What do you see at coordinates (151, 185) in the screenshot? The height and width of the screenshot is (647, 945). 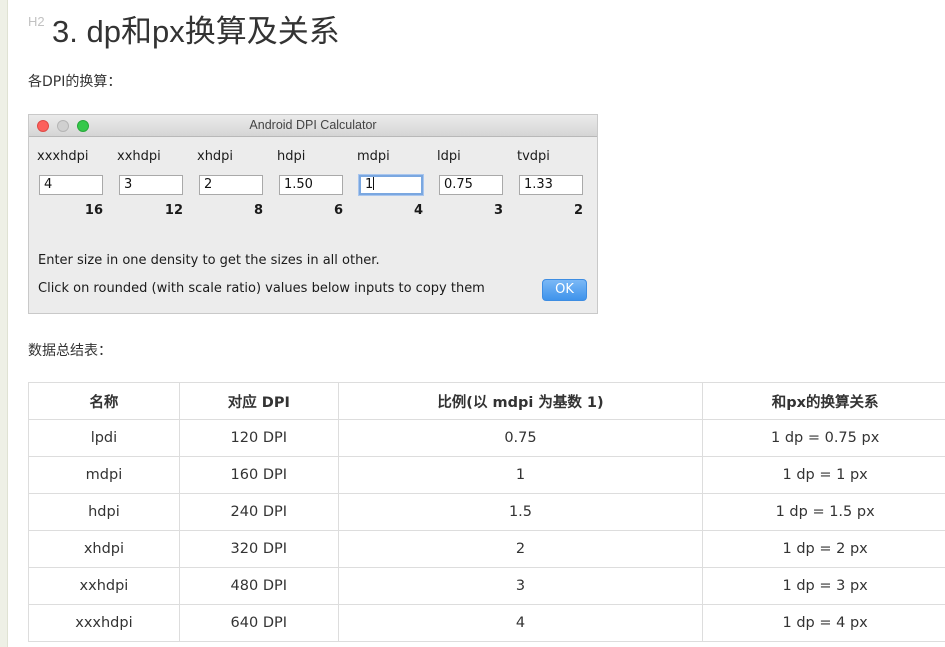 I see `density-input-xxhdpi: 3` at bounding box center [151, 185].